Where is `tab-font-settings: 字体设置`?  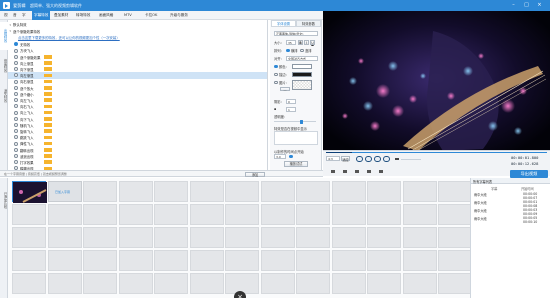
tab-font-settings: 字体设置 is located at coordinates (283, 23).